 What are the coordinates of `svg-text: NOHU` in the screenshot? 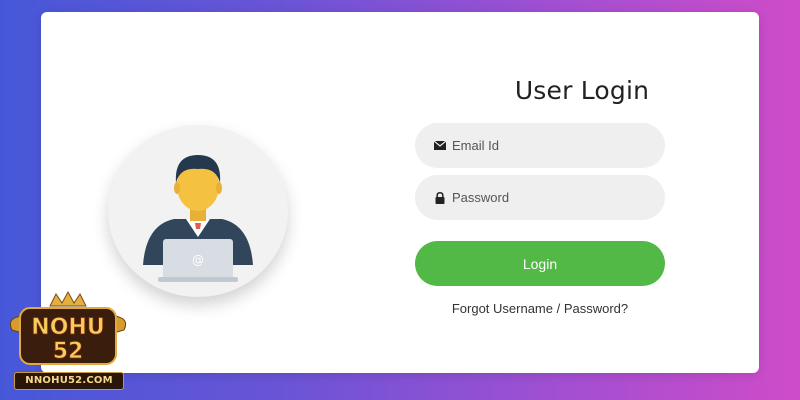 It's located at (67, 327).